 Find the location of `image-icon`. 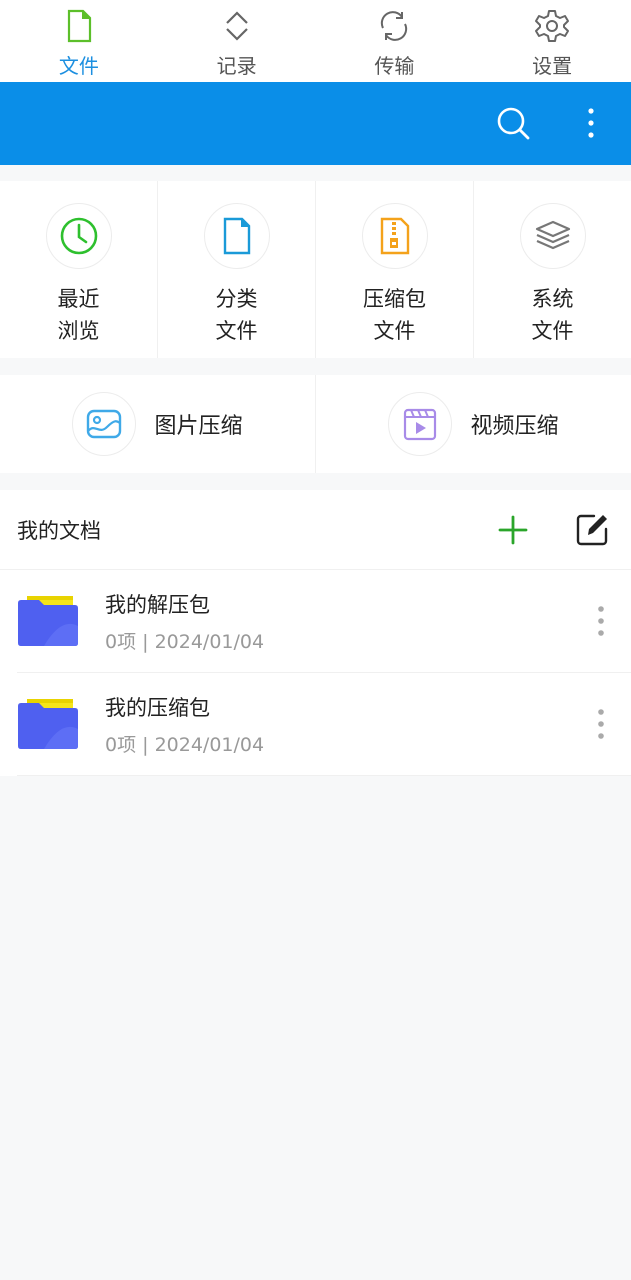

image-icon is located at coordinates (104, 424).